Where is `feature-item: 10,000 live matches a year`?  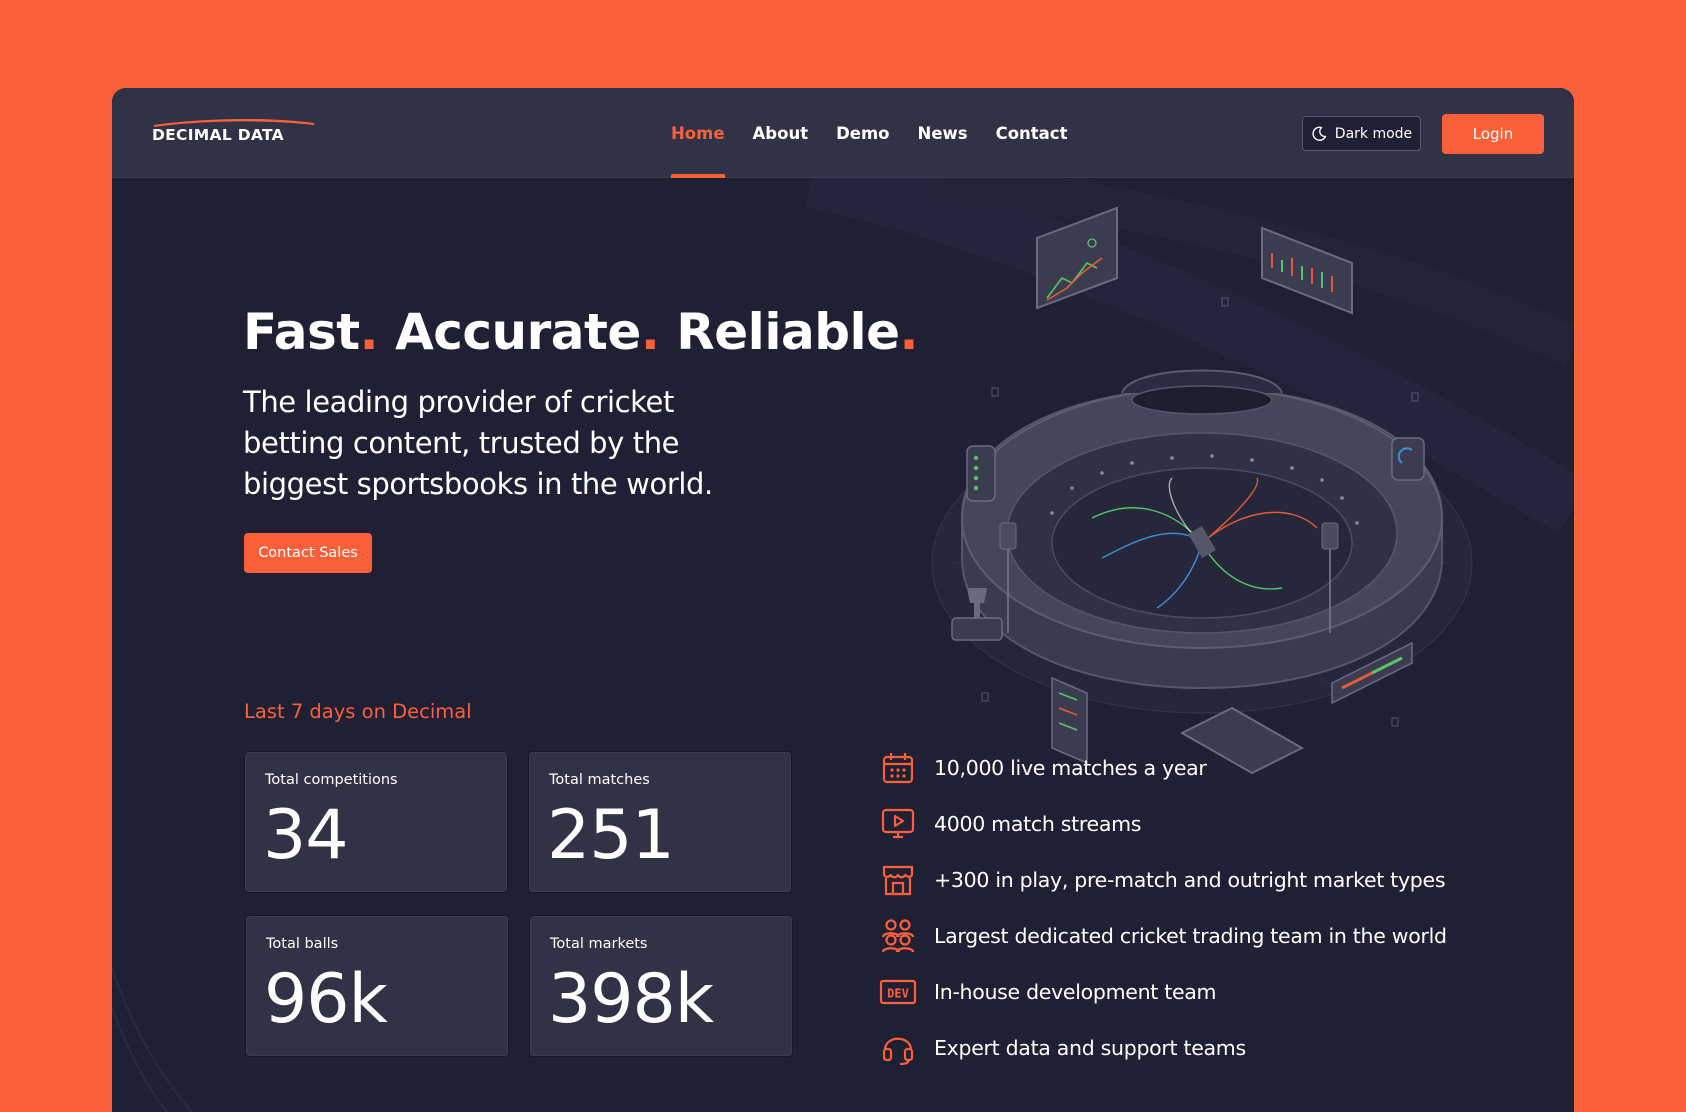
feature-item: 10,000 live matches a year is located at coordinates (1188, 768).